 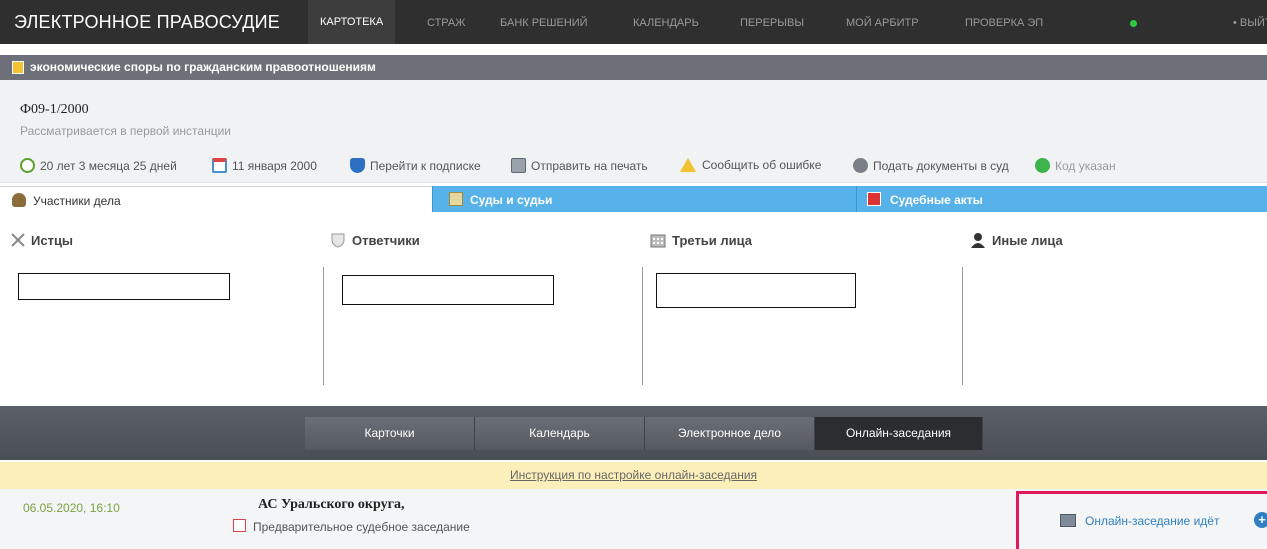 I want to click on logout-link: • ВЫЙТИ, so click(x=1250, y=23).